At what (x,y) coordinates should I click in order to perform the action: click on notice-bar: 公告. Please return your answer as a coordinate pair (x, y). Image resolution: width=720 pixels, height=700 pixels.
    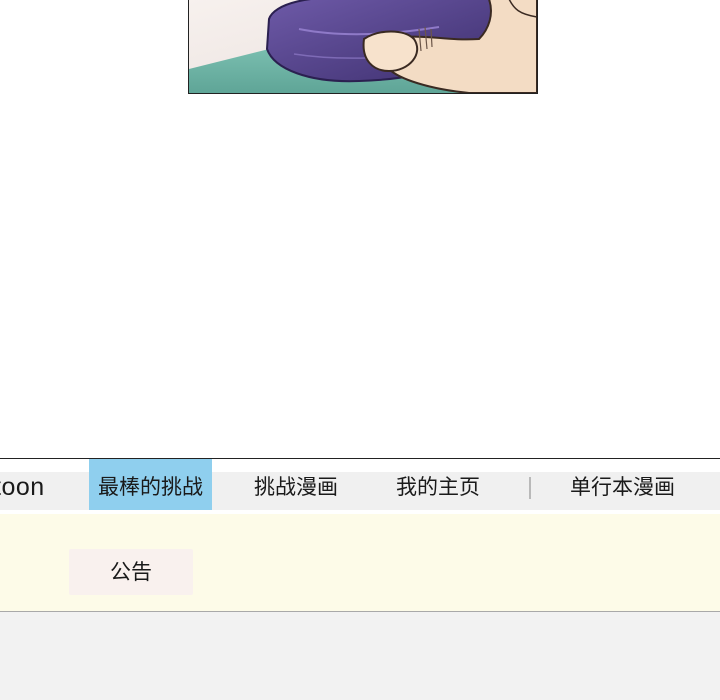
    Looking at the image, I should click on (360, 563).